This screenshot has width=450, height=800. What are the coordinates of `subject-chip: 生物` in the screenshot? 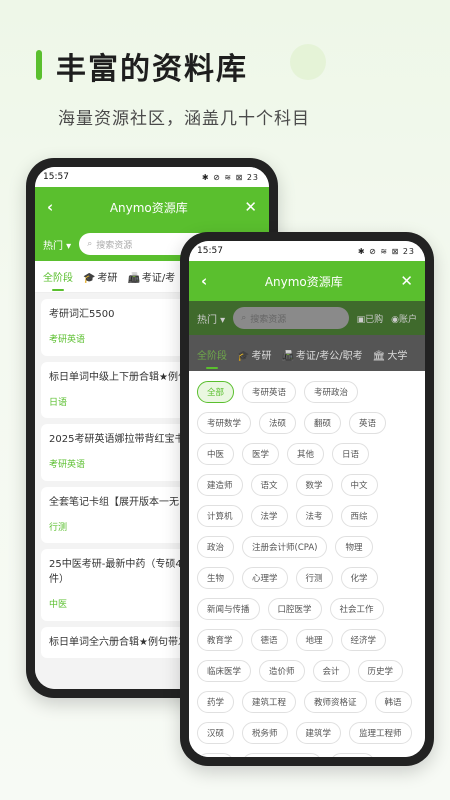 It's located at (216, 578).